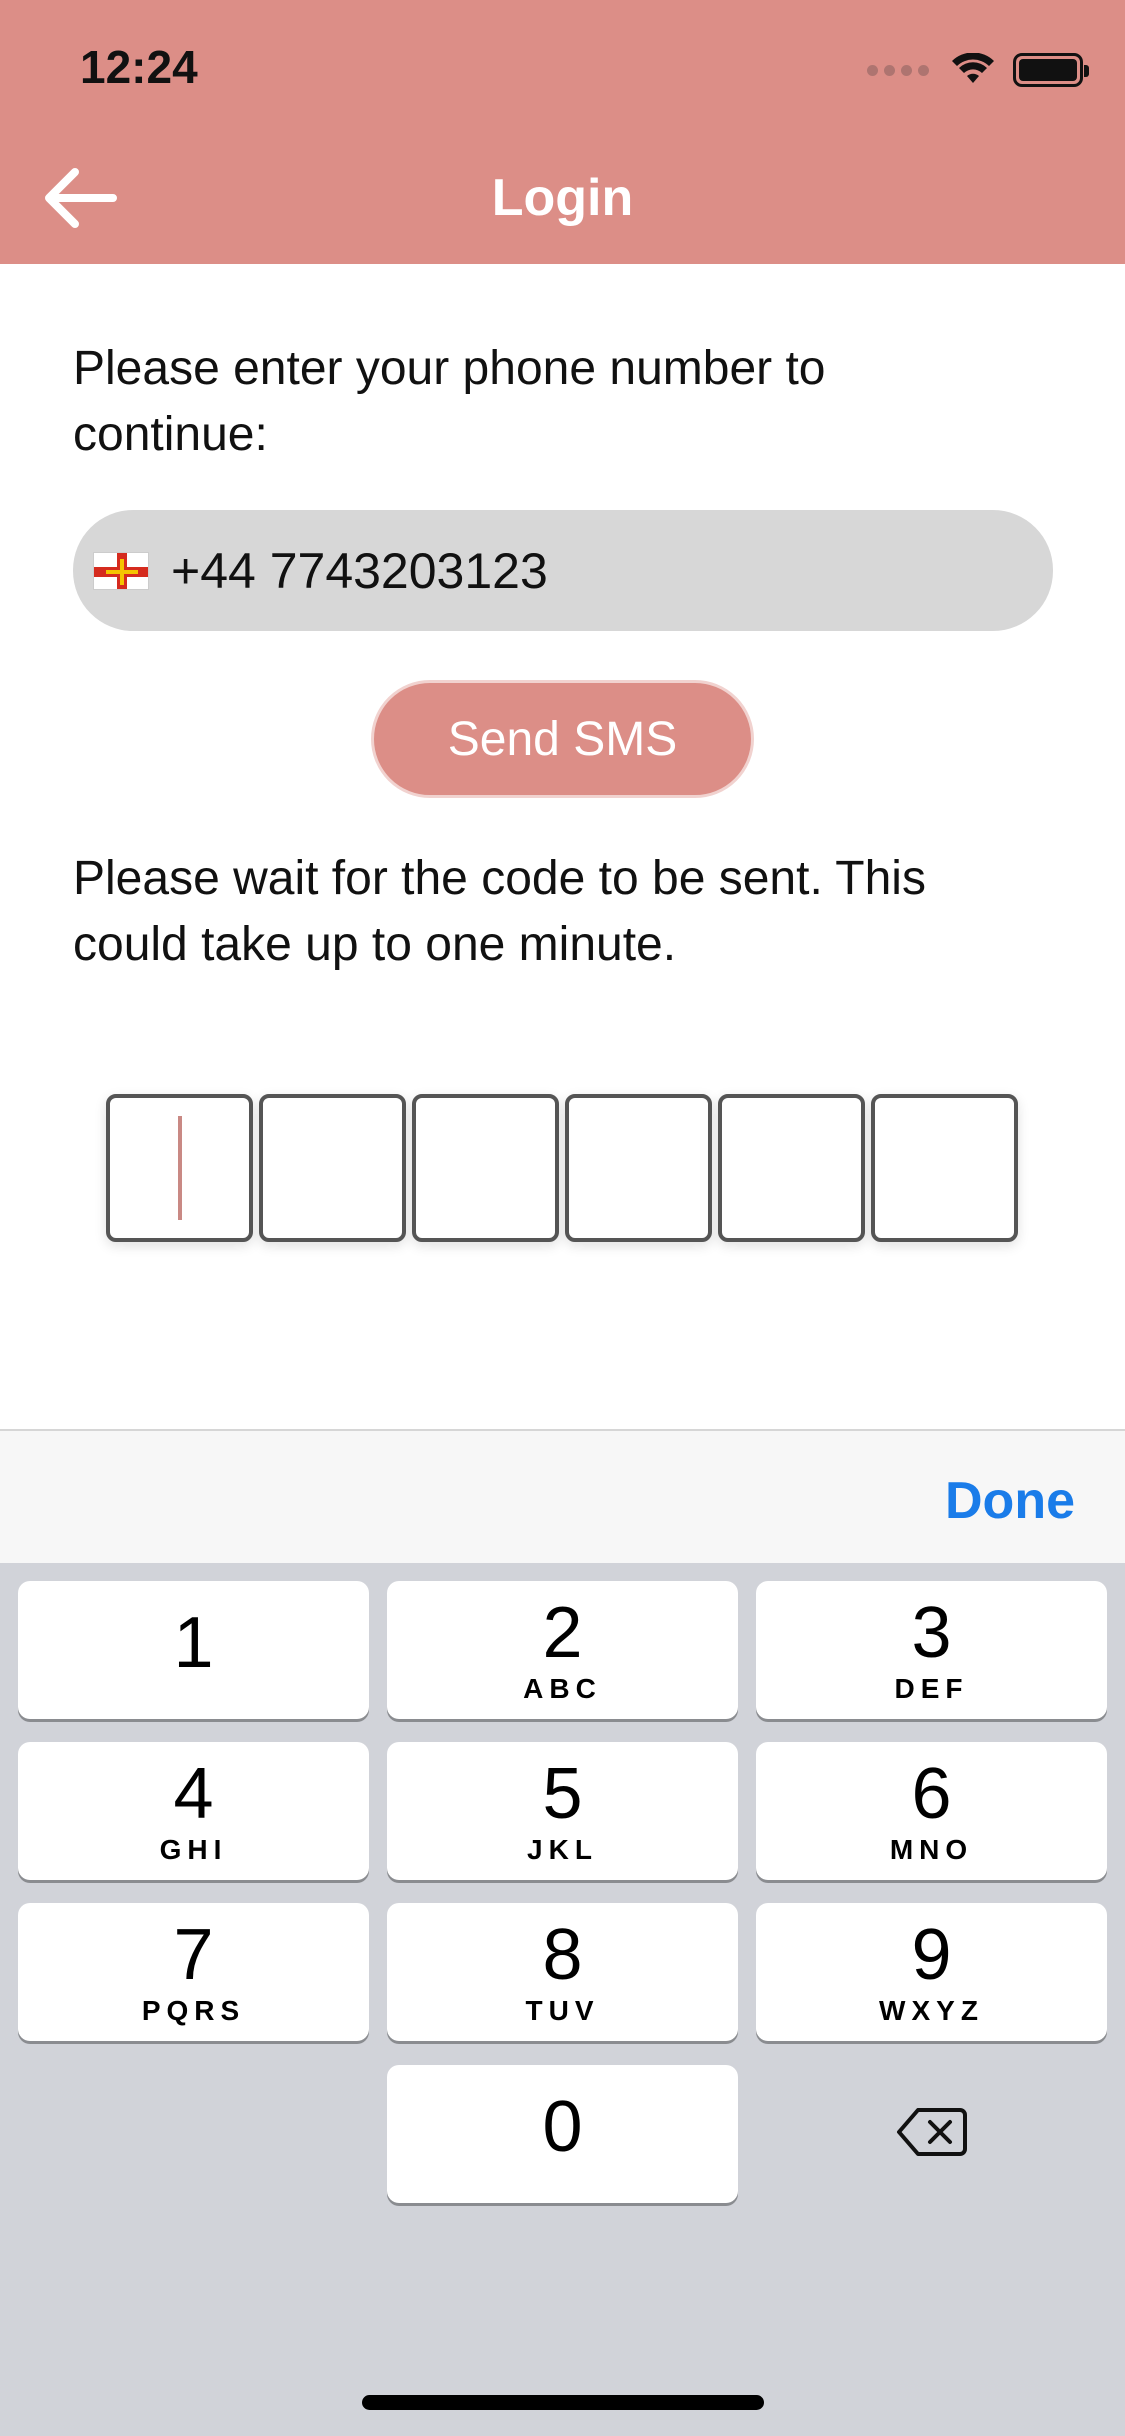 The width and height of the screenshot is (1125, 2436). I want to click on key-letters: DEF, so click(931, 1688).